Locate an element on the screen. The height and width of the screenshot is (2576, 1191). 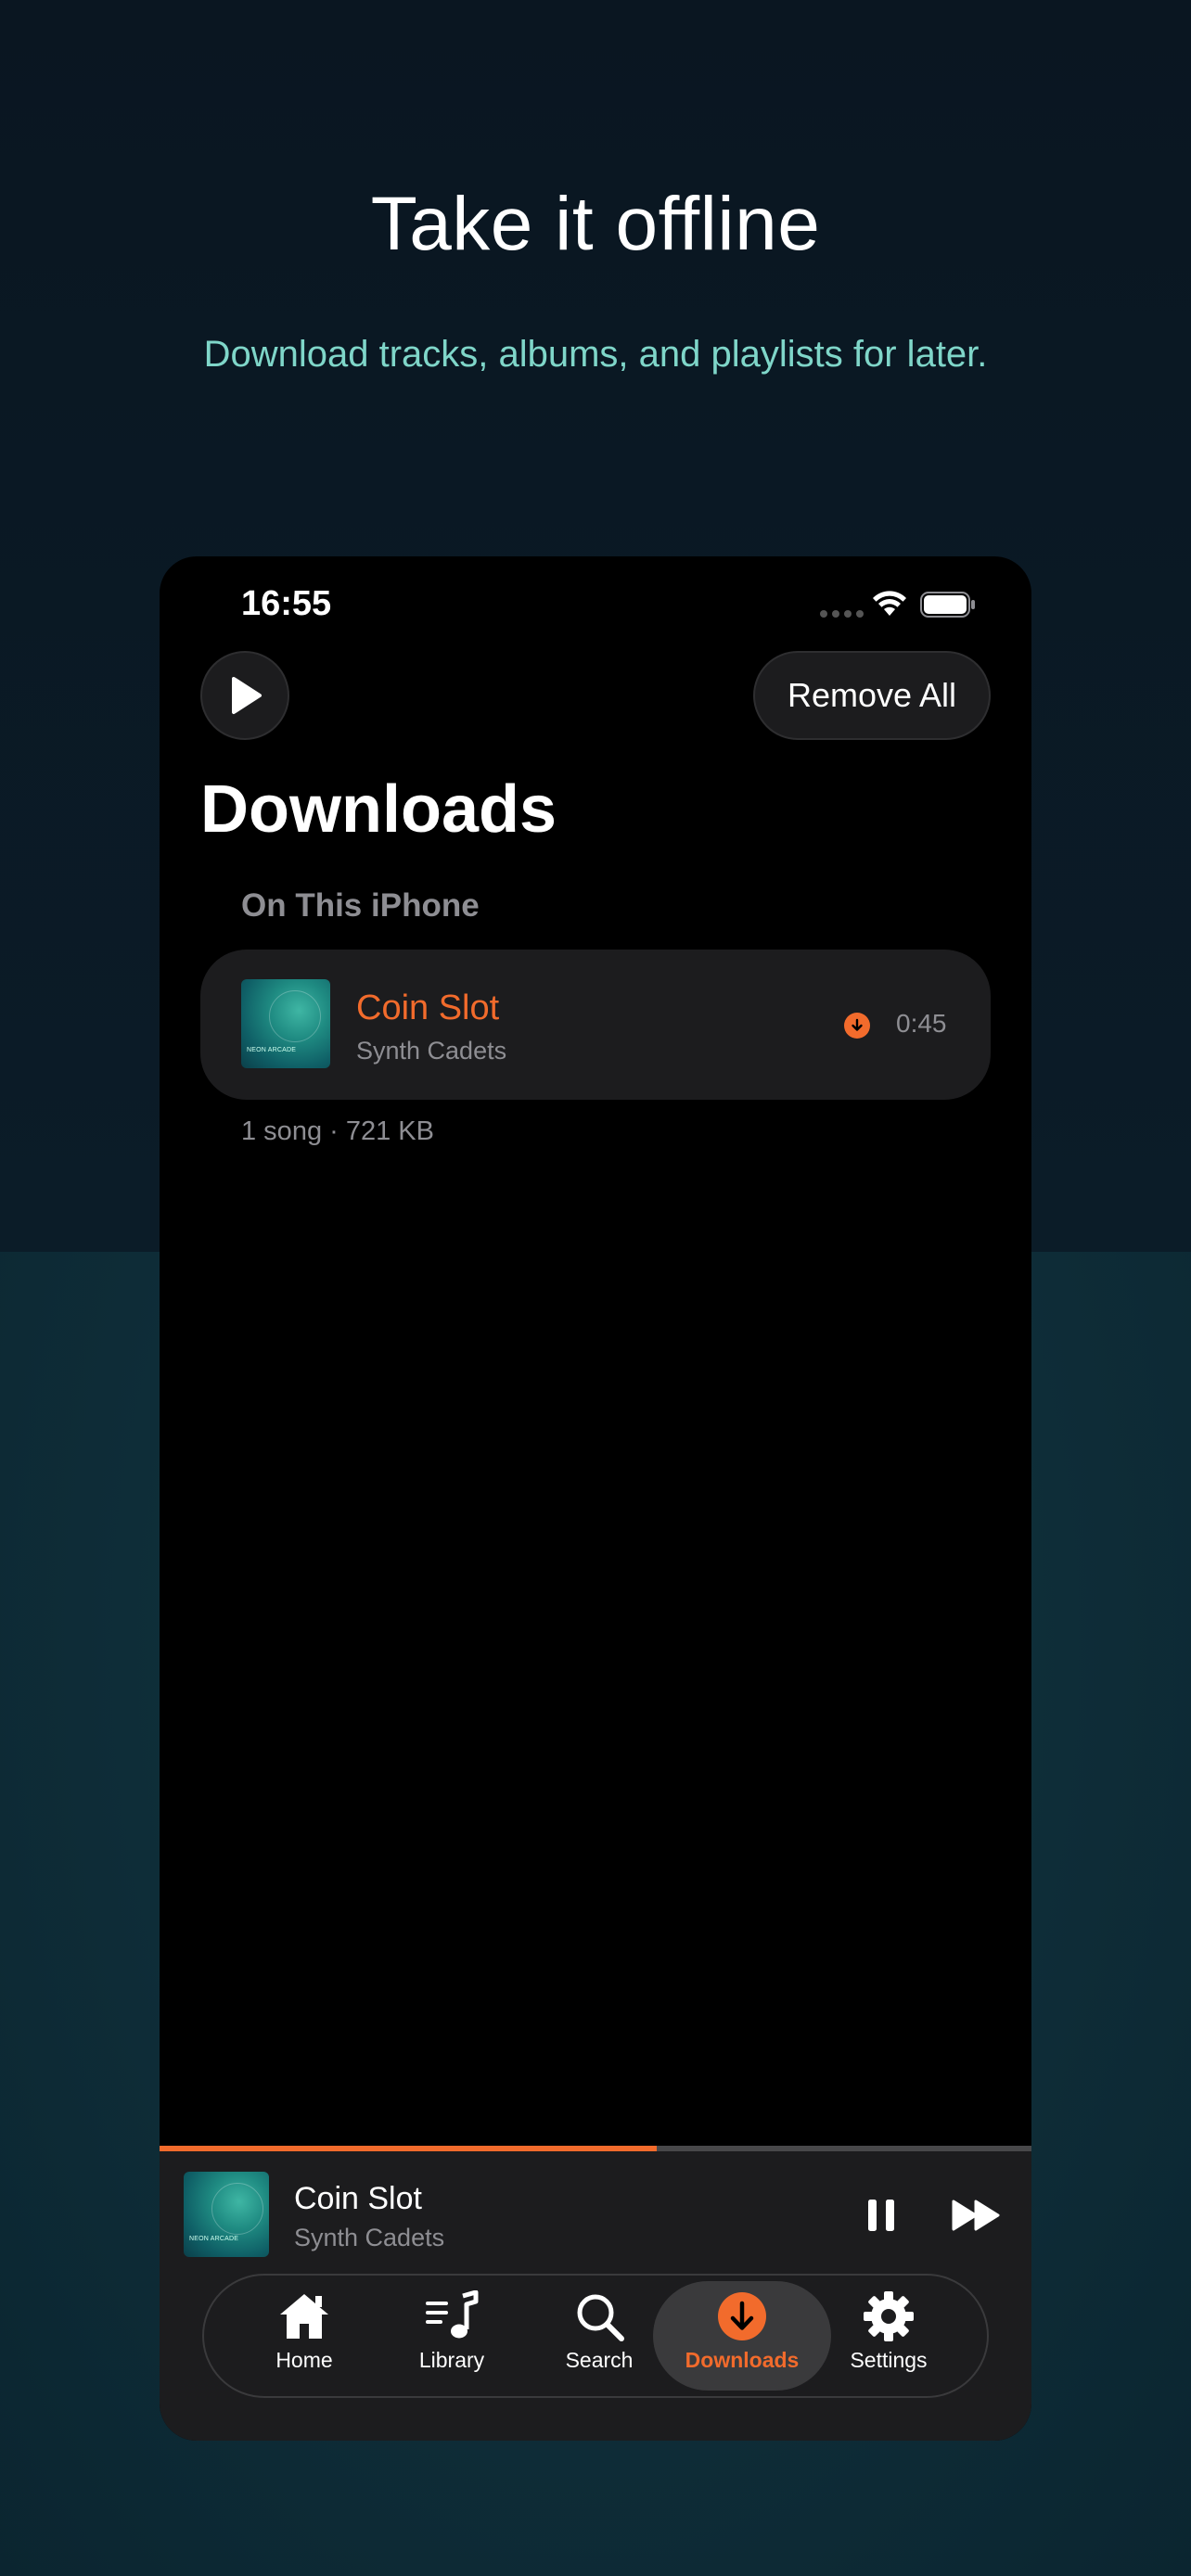
tab-label: Settings is located at coordinates (889, 2360).